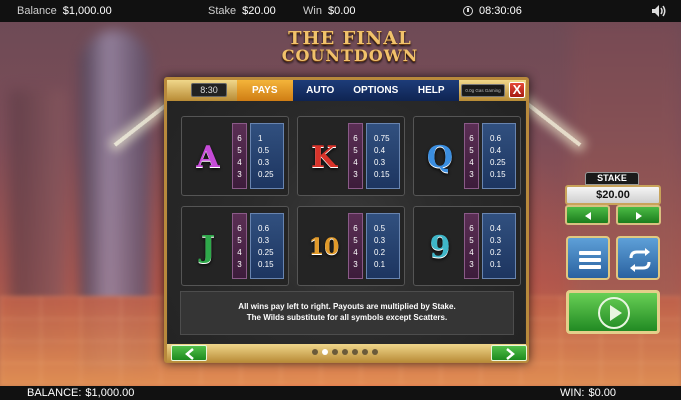 The width and height of the screenshot is (681, 400). I want to click on game-logo: THE FINAL COUNTDOWN, so click(350, 46).